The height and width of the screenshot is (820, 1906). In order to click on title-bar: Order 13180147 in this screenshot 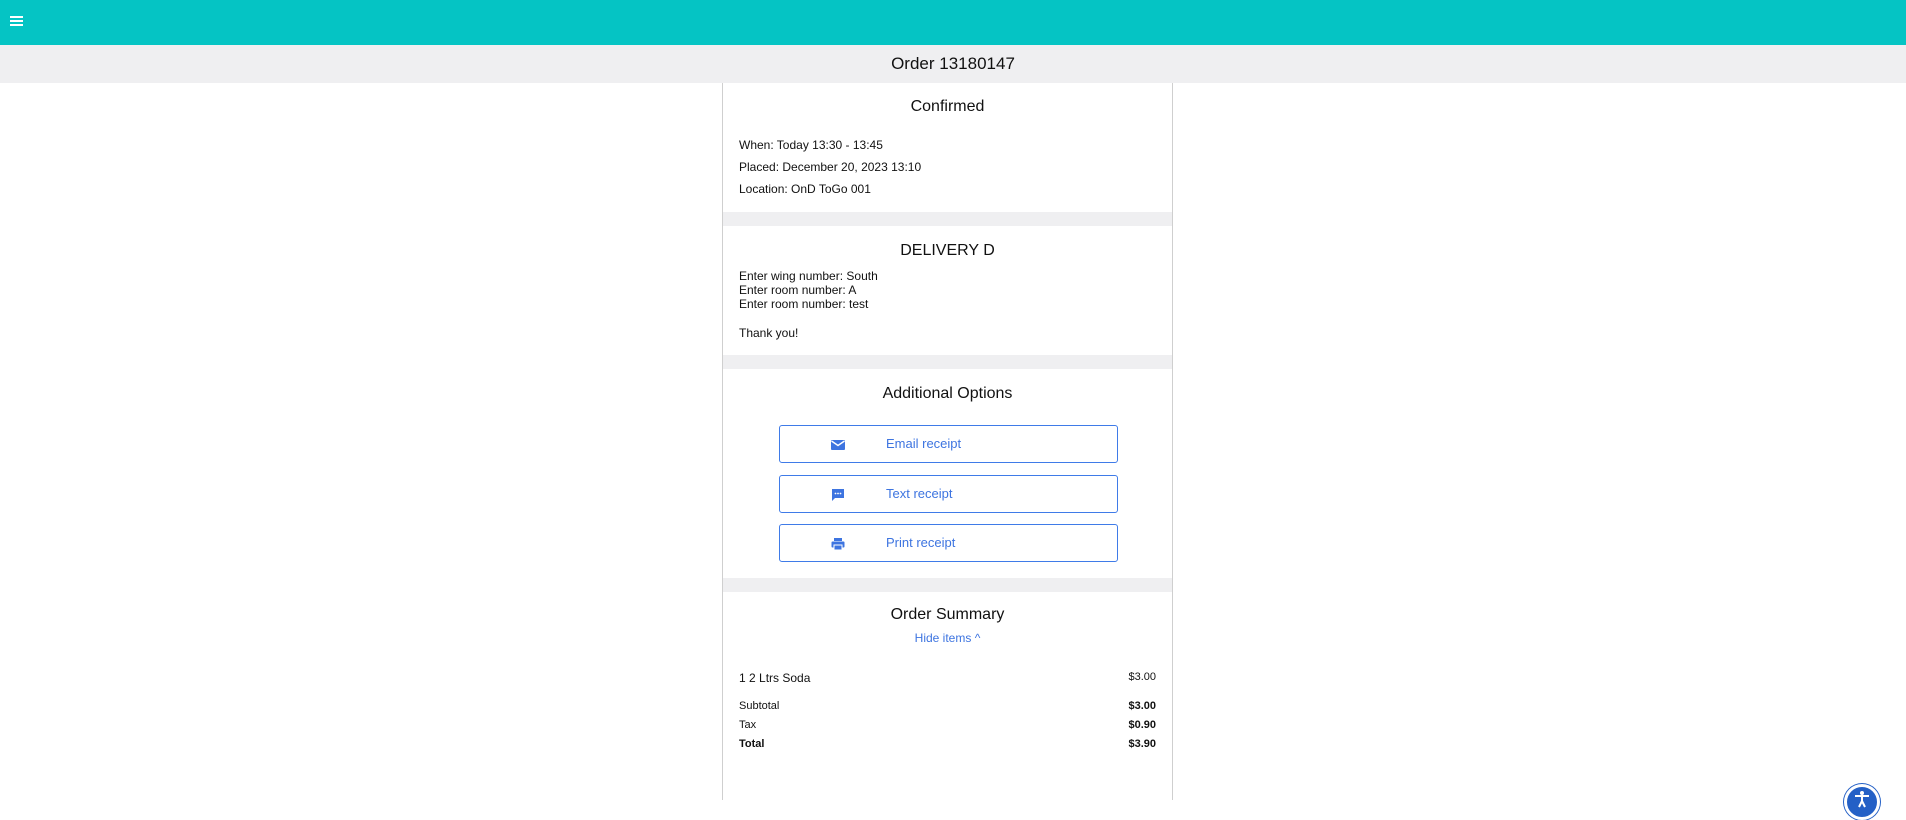, I will do `click(953, 64)`.